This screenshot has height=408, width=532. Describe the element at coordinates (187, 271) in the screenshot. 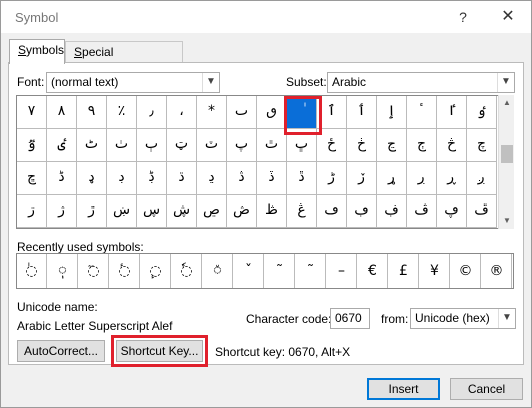

I see `recent-symbol-cell: ◌ٗ` at that location.